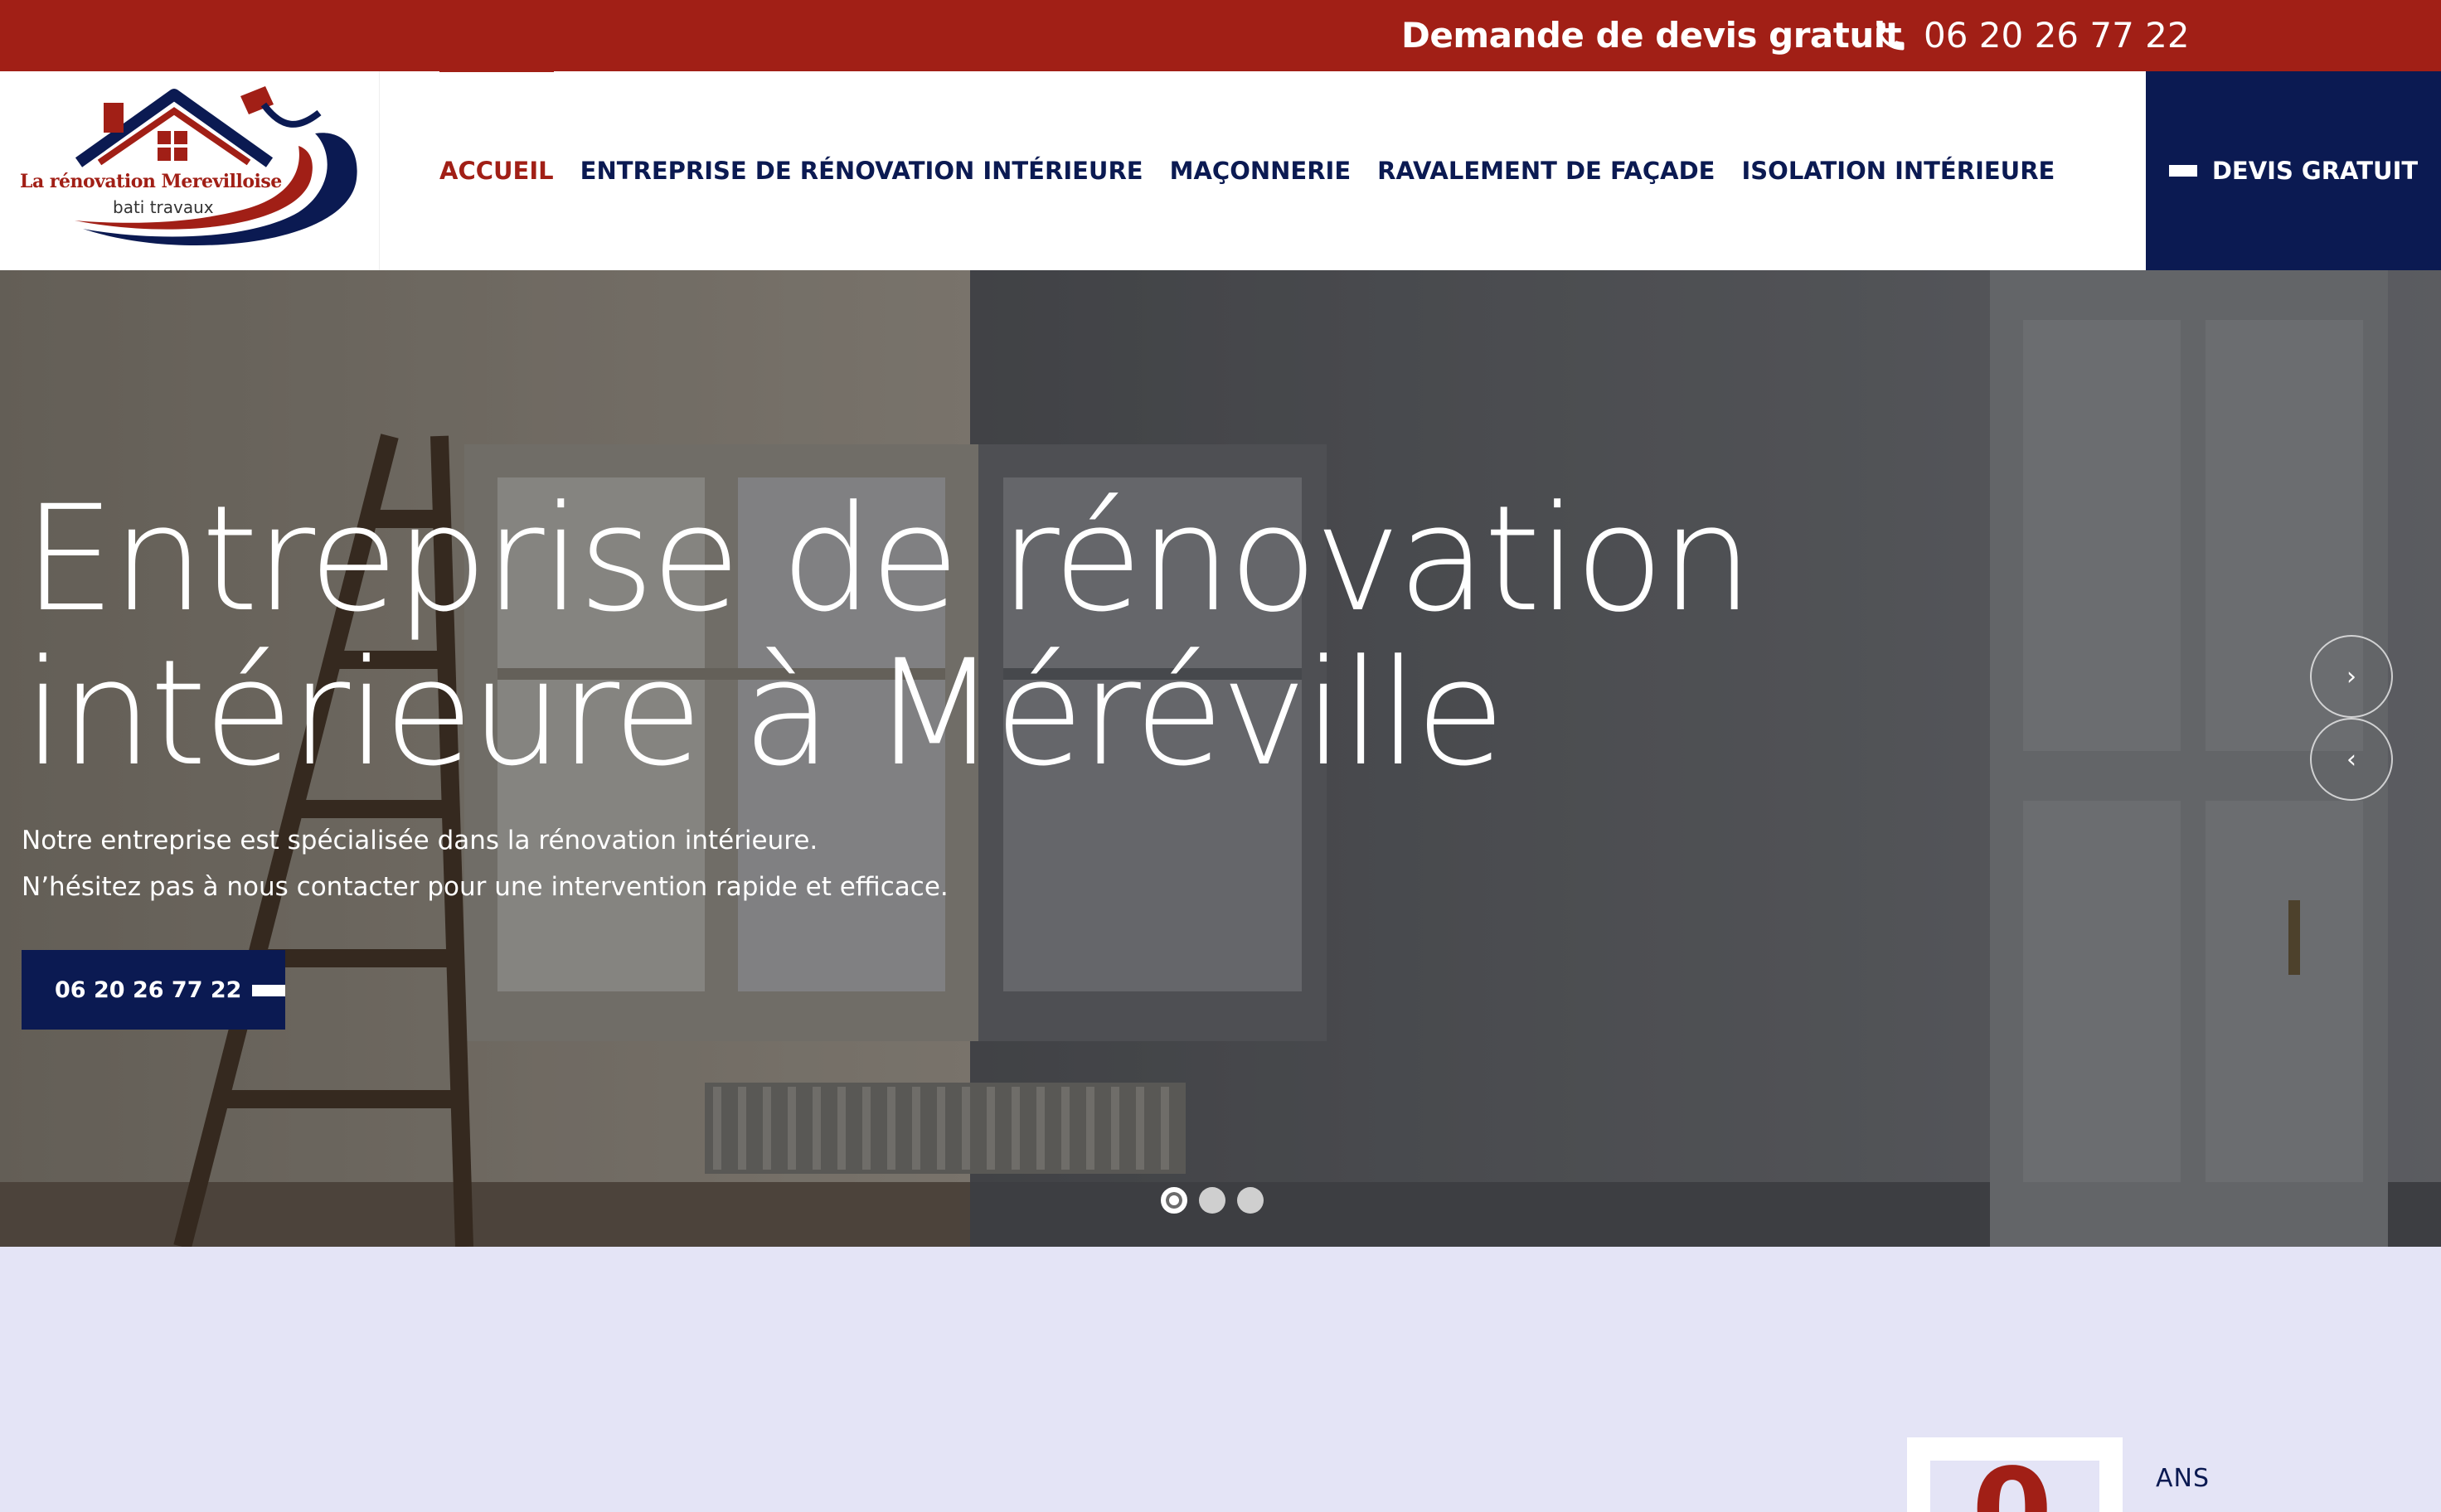  Describe the element at coordinates (497, 125) in the screenshot. I see `nav-item-accueil: ACCUEIL` at that location.